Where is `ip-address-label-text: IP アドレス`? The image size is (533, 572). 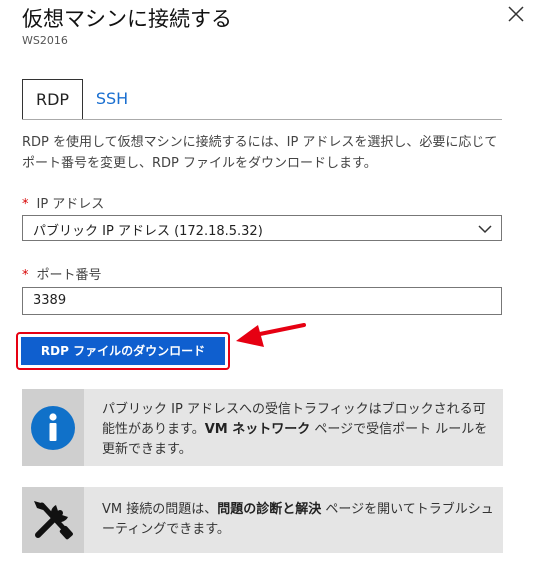 ip-address-label-text: IP アドレス is located at coordinates (70, 204).